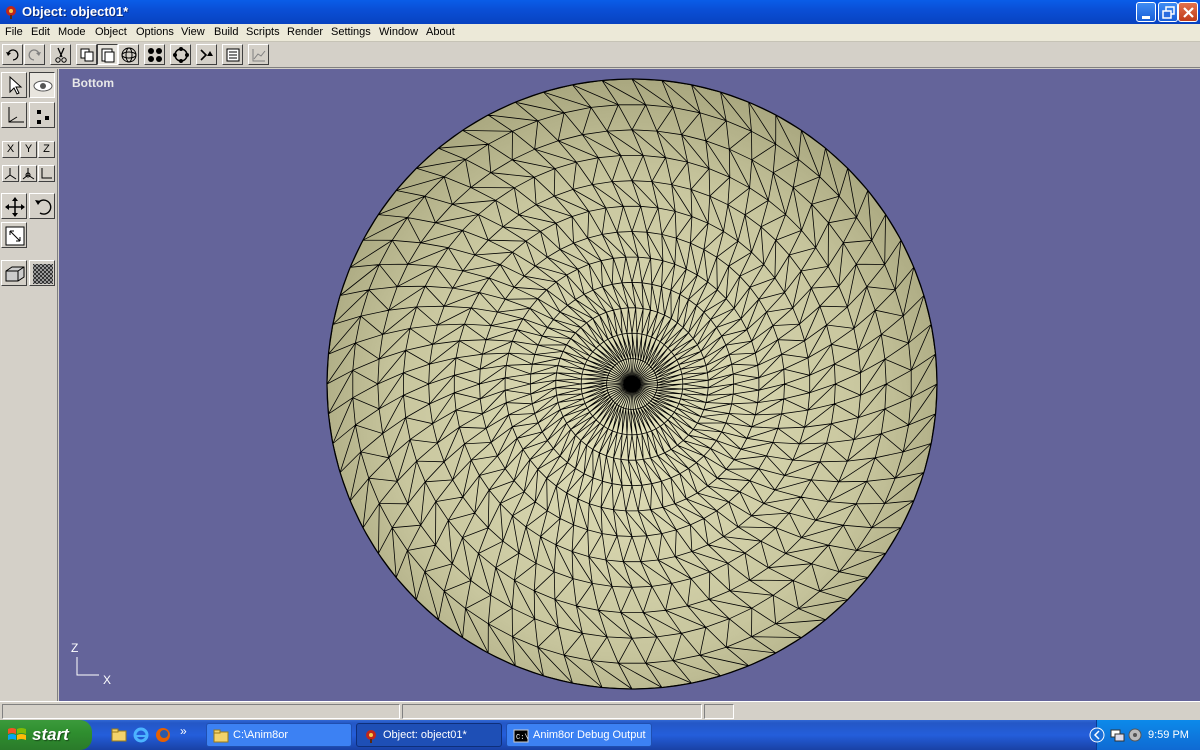  I want to click on undo-button, so click(12, 54).